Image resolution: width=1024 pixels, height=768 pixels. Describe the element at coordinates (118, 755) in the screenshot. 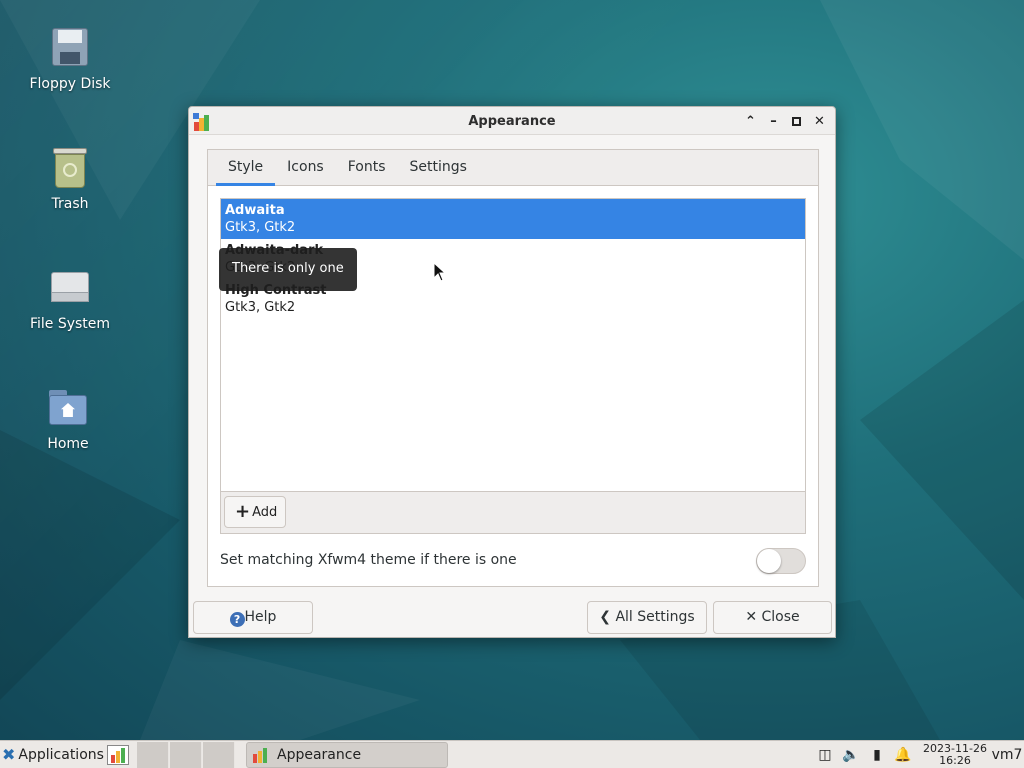

I see `appearance-launcher-icon` at that location.